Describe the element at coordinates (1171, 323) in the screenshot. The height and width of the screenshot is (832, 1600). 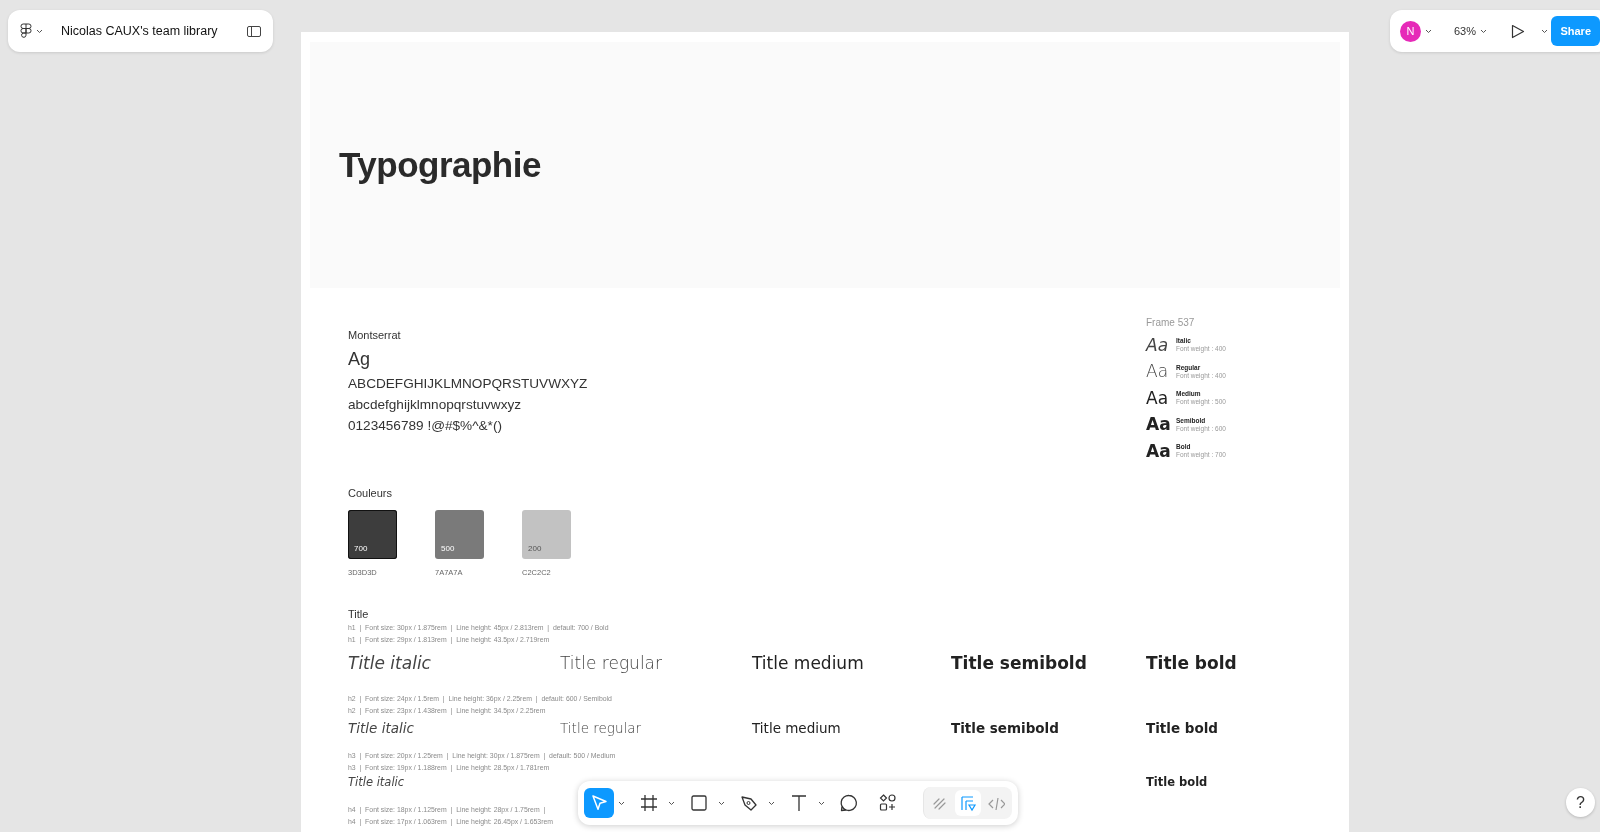
I see `frame-title: Frame 537` at that location.